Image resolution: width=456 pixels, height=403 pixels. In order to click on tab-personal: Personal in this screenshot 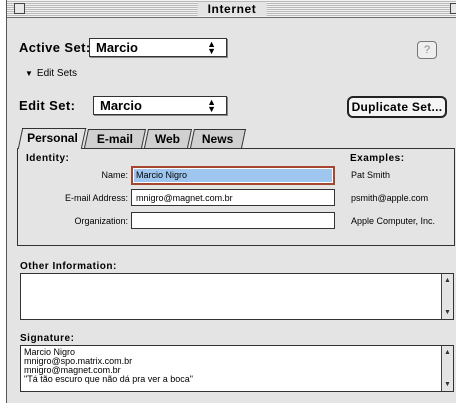, I will do `click(52, 138)`.